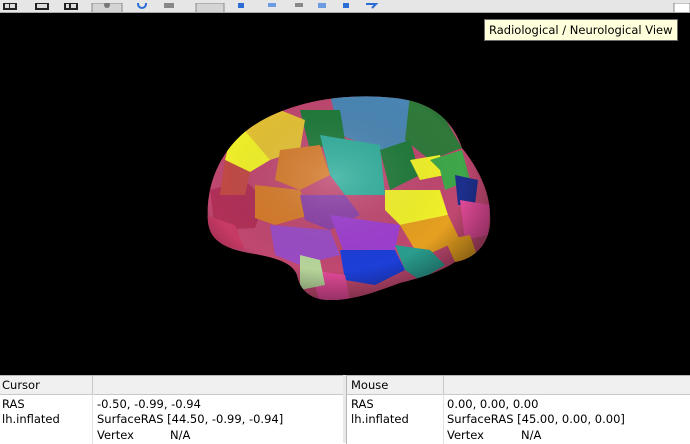 Image resolution: width=690 pixels, height=444 pixels. I want to click on cursor-vertex-label: Vertex, so click(115, 435).